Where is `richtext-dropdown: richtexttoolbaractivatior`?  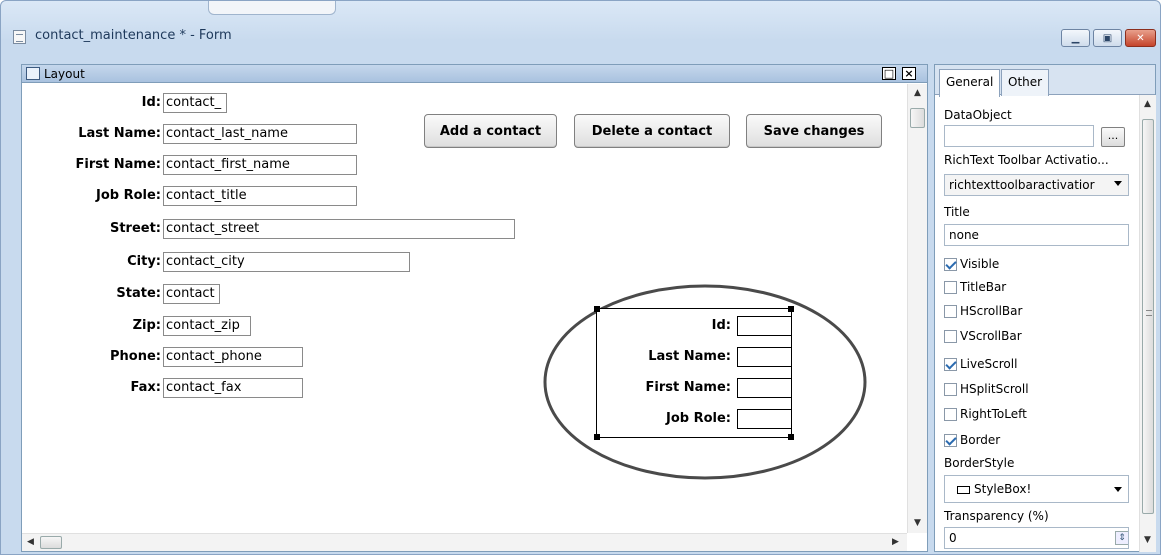 richtext-dropdown: richtexttoolbaractivatior is located at coordinates (1036, 185).